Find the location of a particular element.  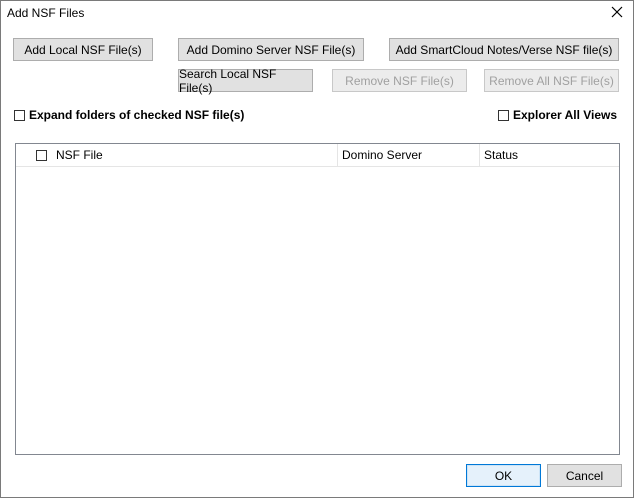

explorer-all-views-option: Explorer All Views is located at coordinates (557, 115).